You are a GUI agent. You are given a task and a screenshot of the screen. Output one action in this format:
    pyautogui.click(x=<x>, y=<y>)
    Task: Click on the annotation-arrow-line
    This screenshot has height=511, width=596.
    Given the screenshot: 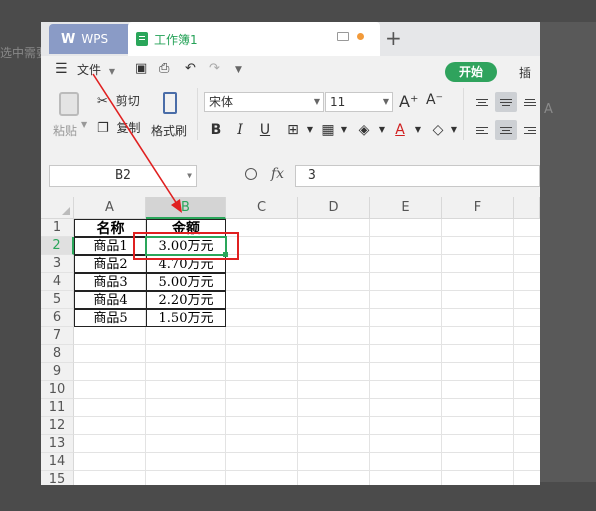 What is the action you would take?
    pyautogui.click(x=135, y=139)
    